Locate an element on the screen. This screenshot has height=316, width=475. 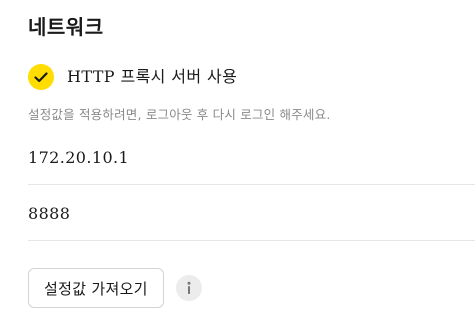
import-settings-button: 설정값 가져오기 is located at coordinates (96, 288).